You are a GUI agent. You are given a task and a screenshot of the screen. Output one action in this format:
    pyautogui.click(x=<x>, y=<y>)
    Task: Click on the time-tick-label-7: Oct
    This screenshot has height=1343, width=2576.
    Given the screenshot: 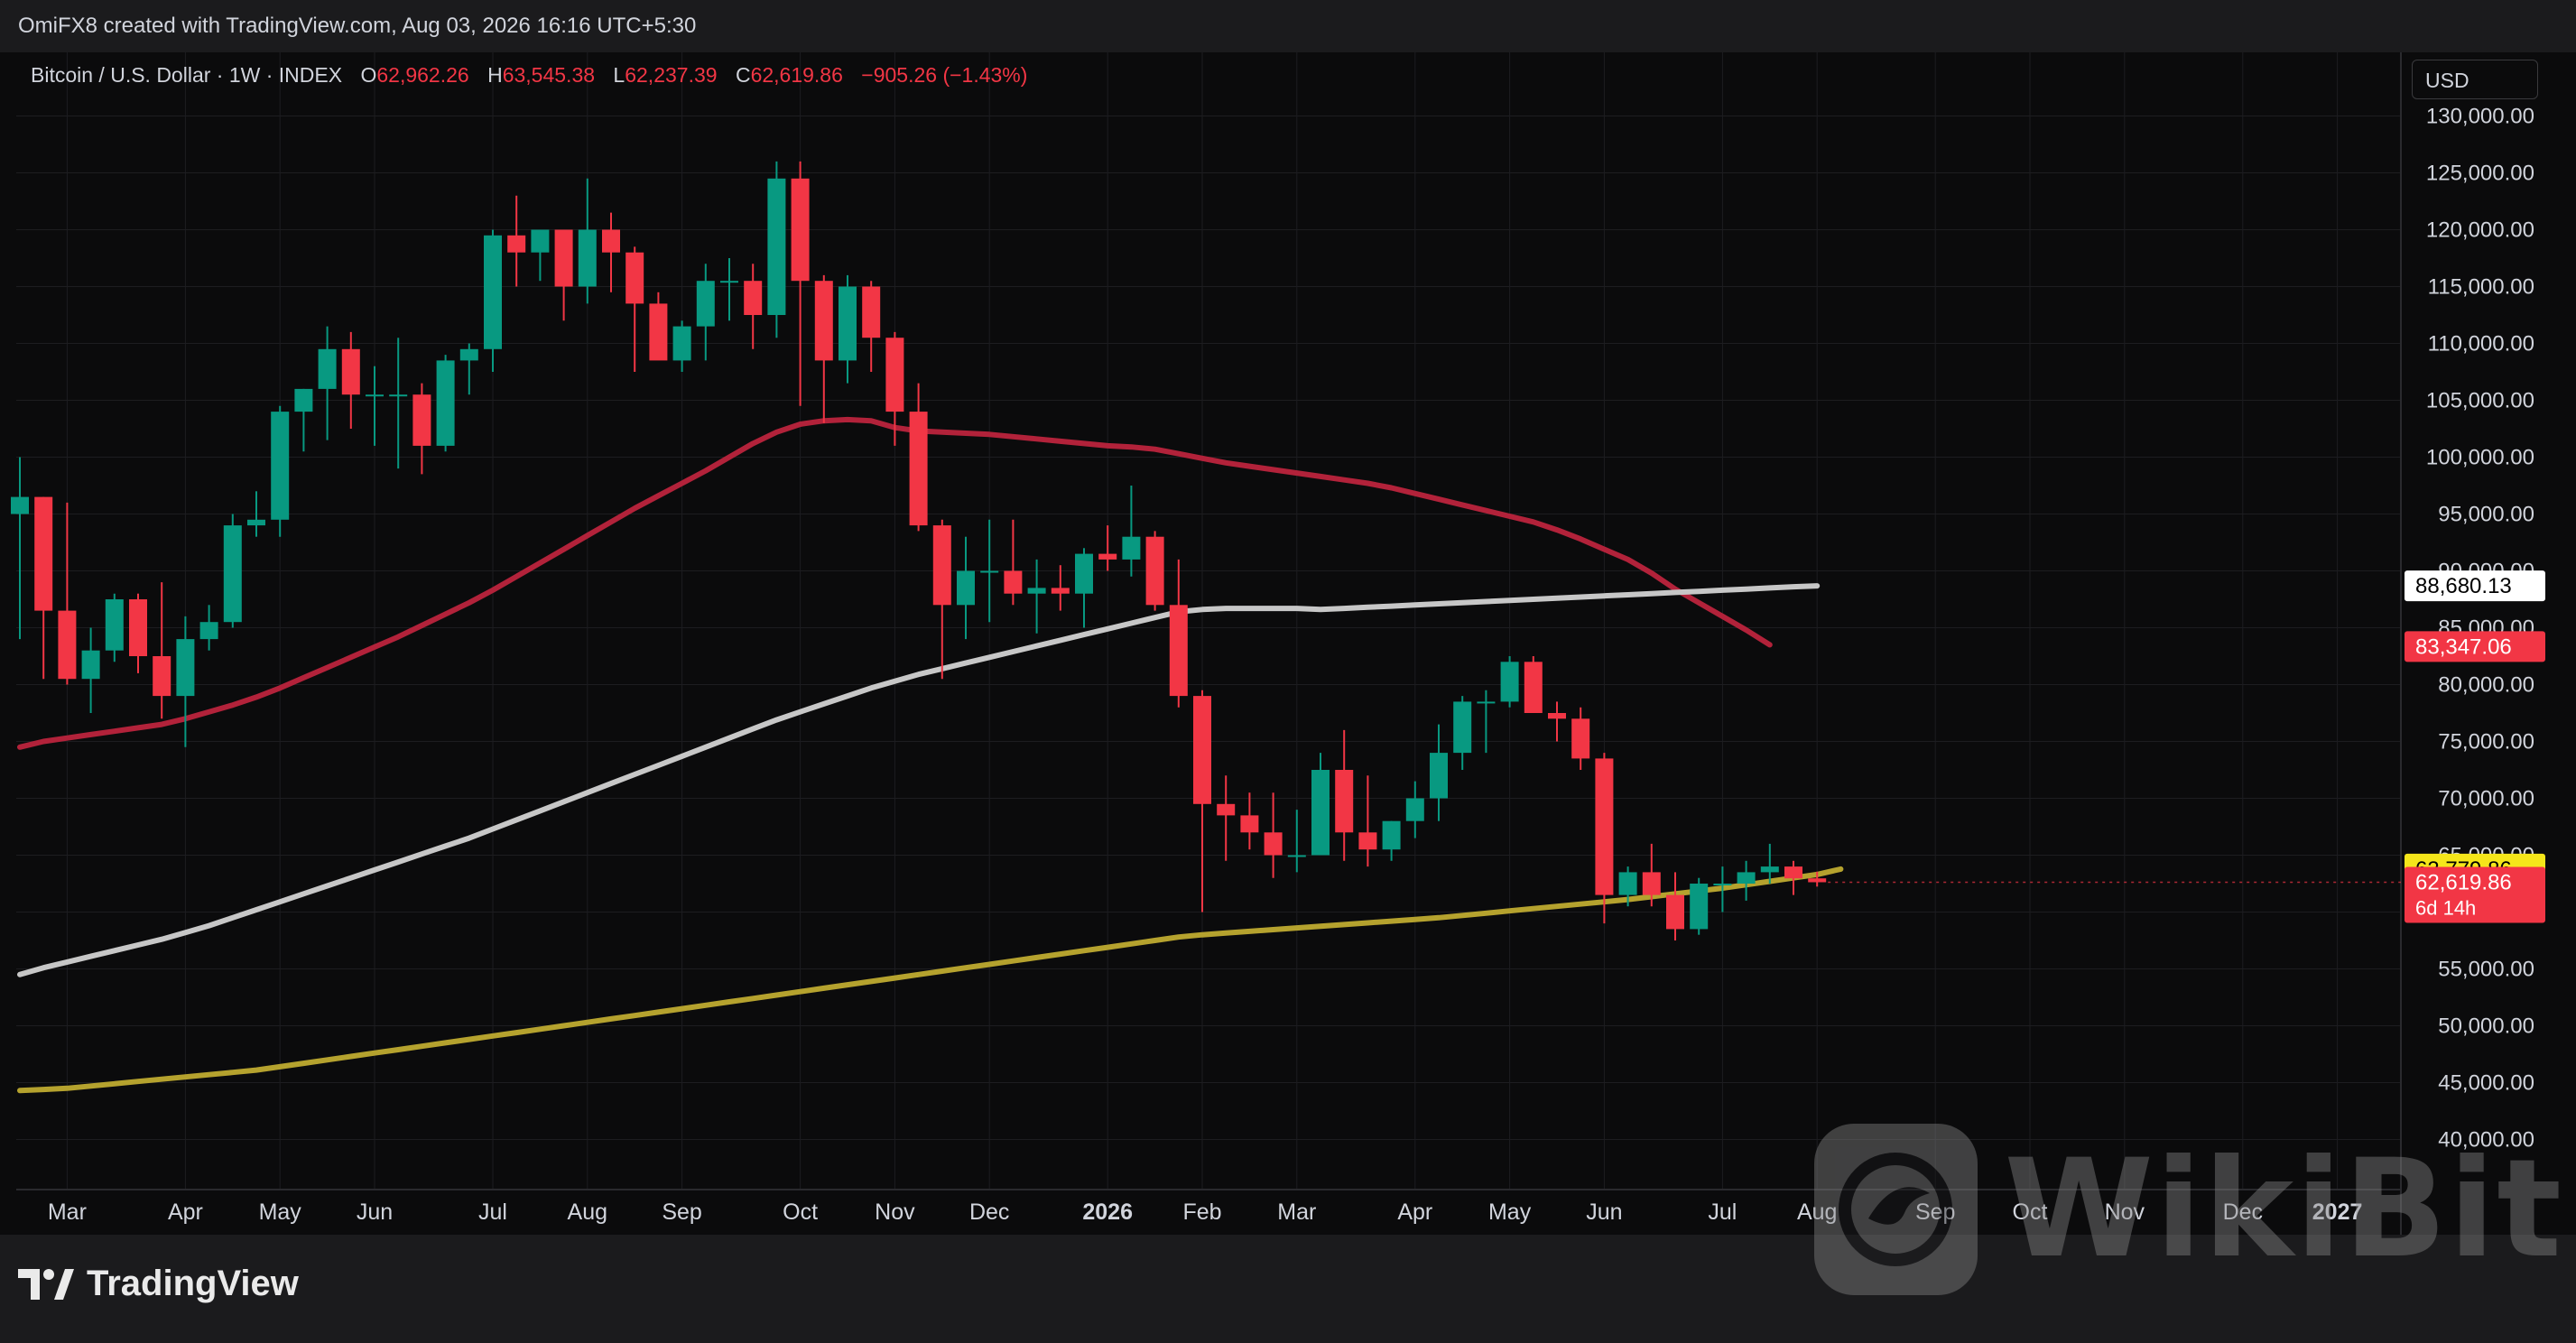 What is the action you would take?
    pyautogui.click(x=800, y=1212)
    